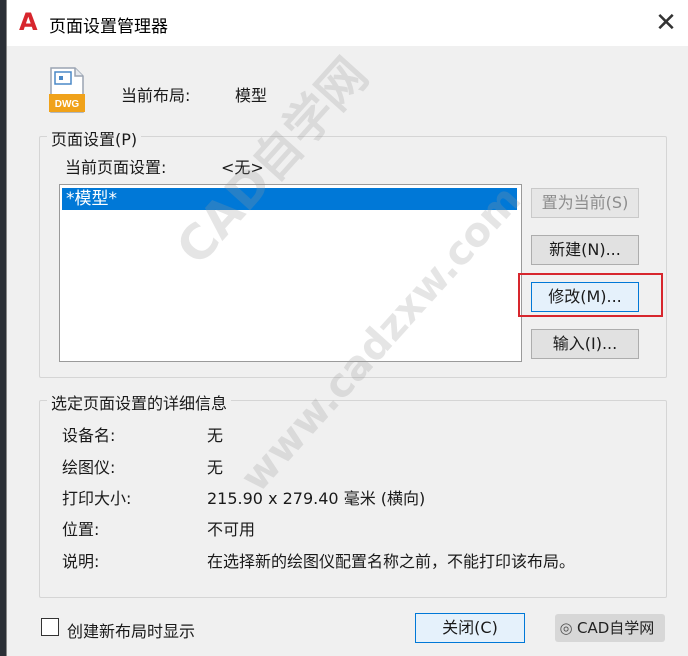  I want to click on current-page-setup-label: 当前页面设置:, so click(116, 167).